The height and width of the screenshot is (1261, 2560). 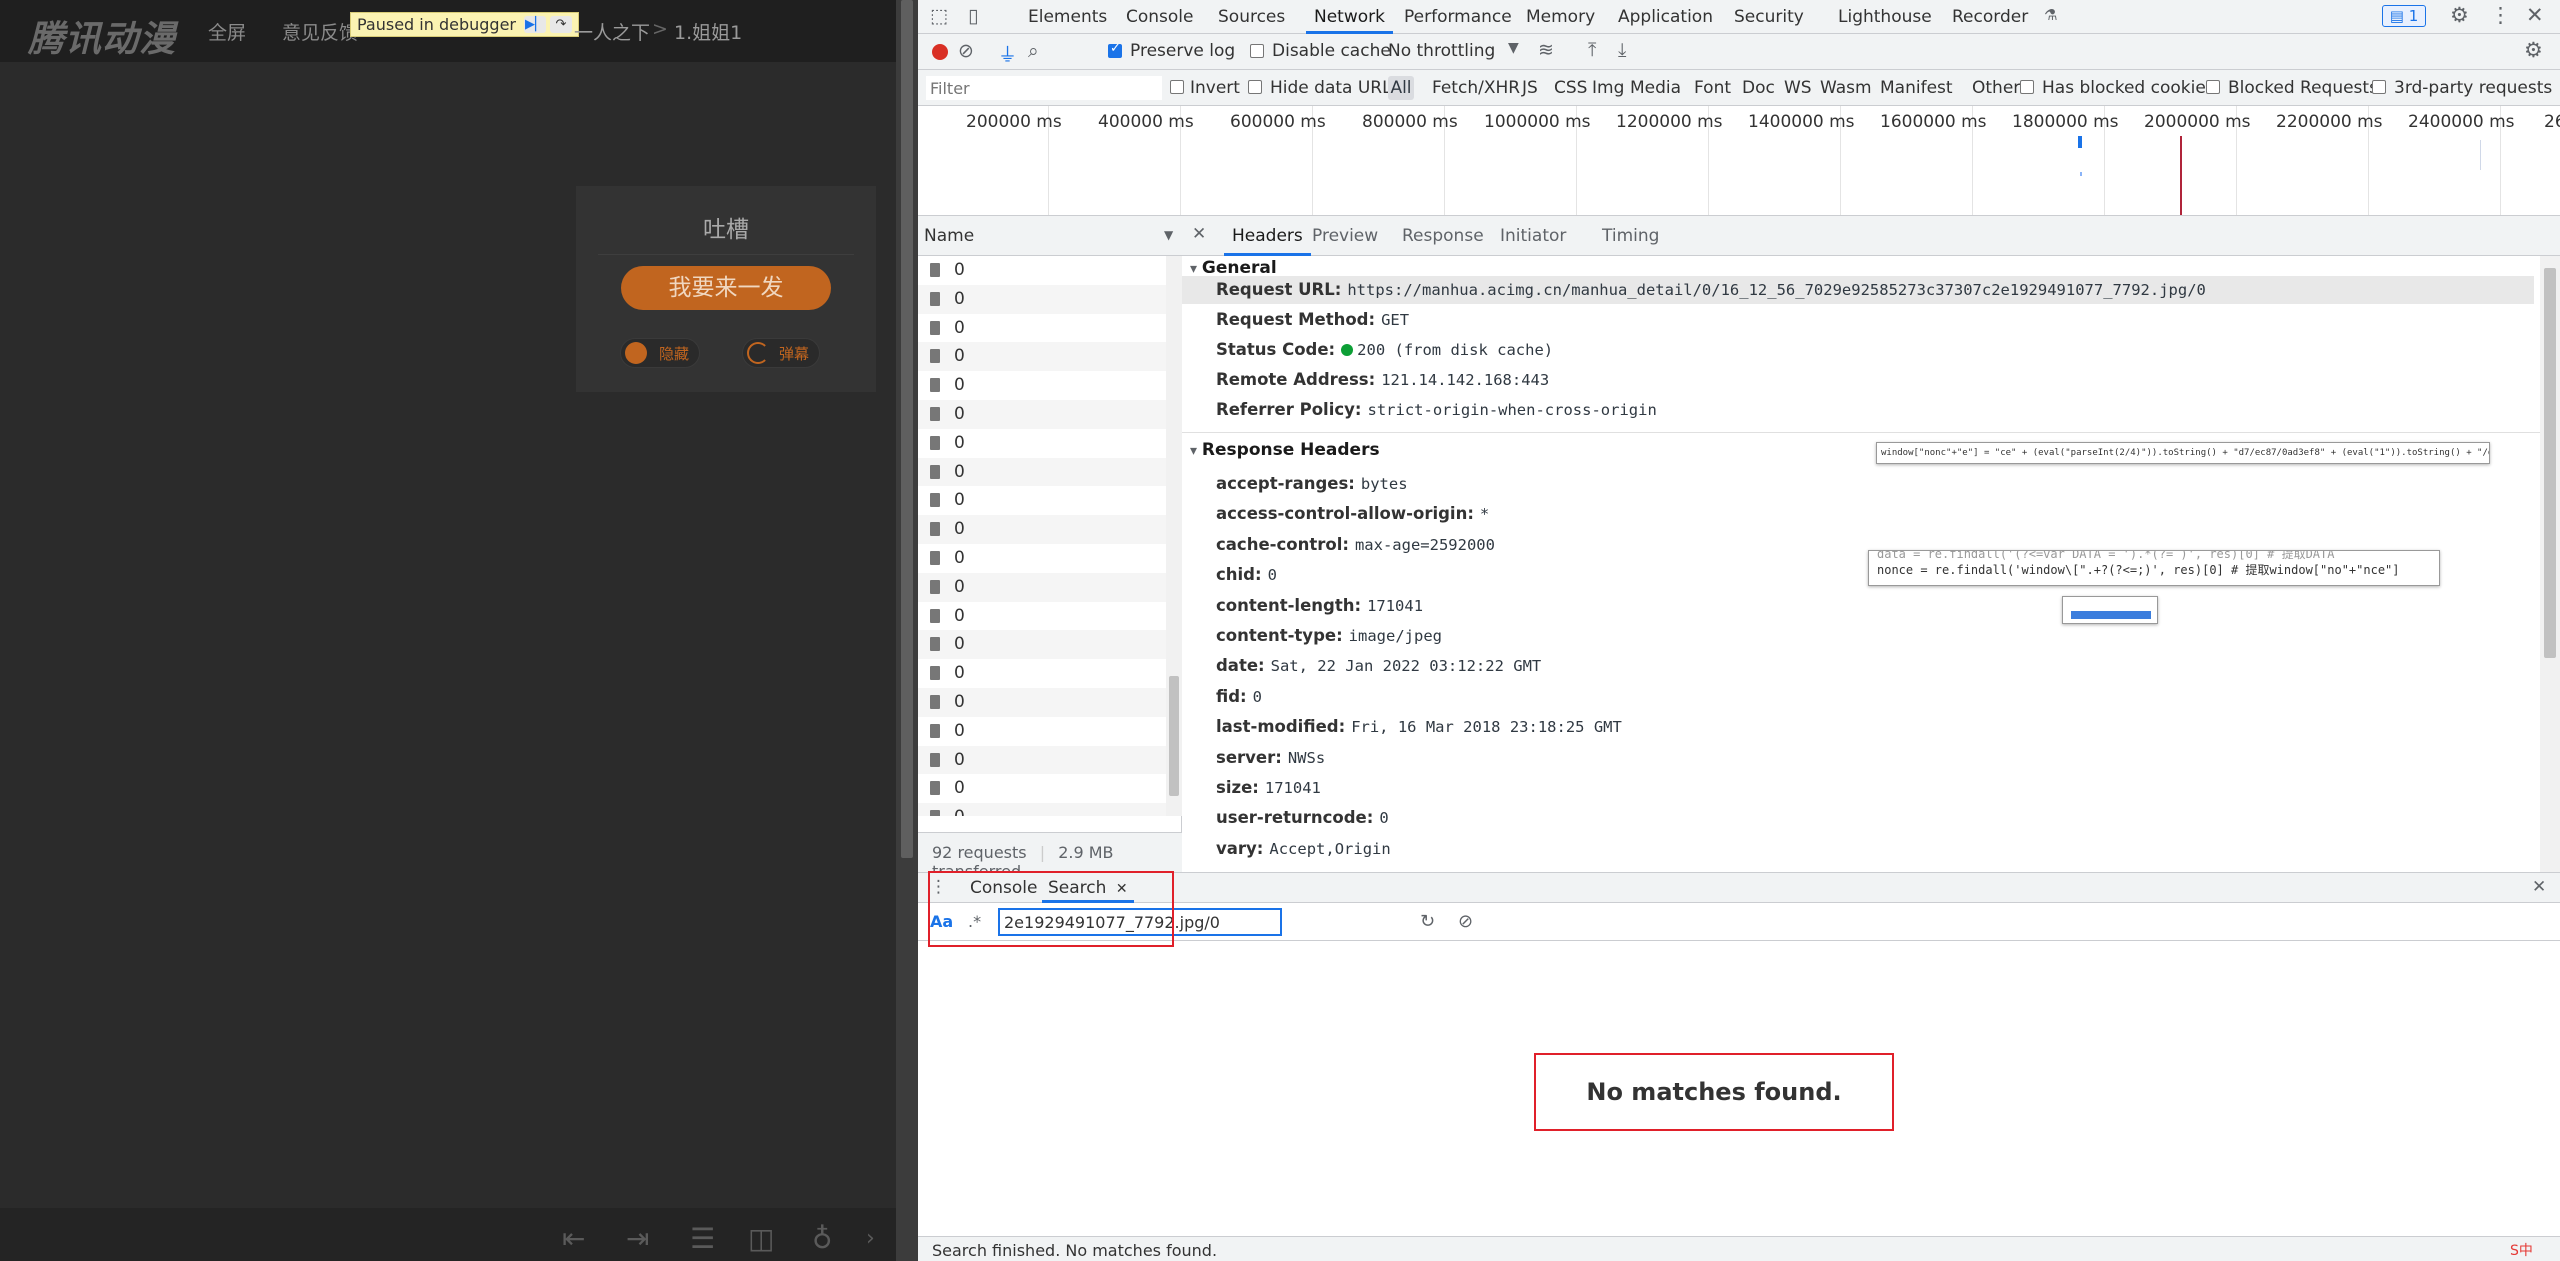 What do you see at coordinates (573, 1238) in the screenshot?
I see `first-page-icon: ⇤` at bounding box center [573, 1238].